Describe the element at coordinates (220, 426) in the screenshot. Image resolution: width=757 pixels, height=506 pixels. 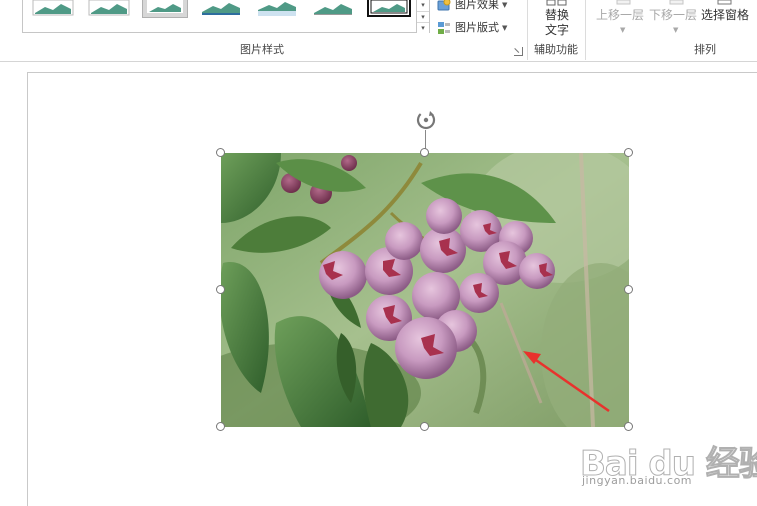
I see `resize-handle-bottom-left` at that location.